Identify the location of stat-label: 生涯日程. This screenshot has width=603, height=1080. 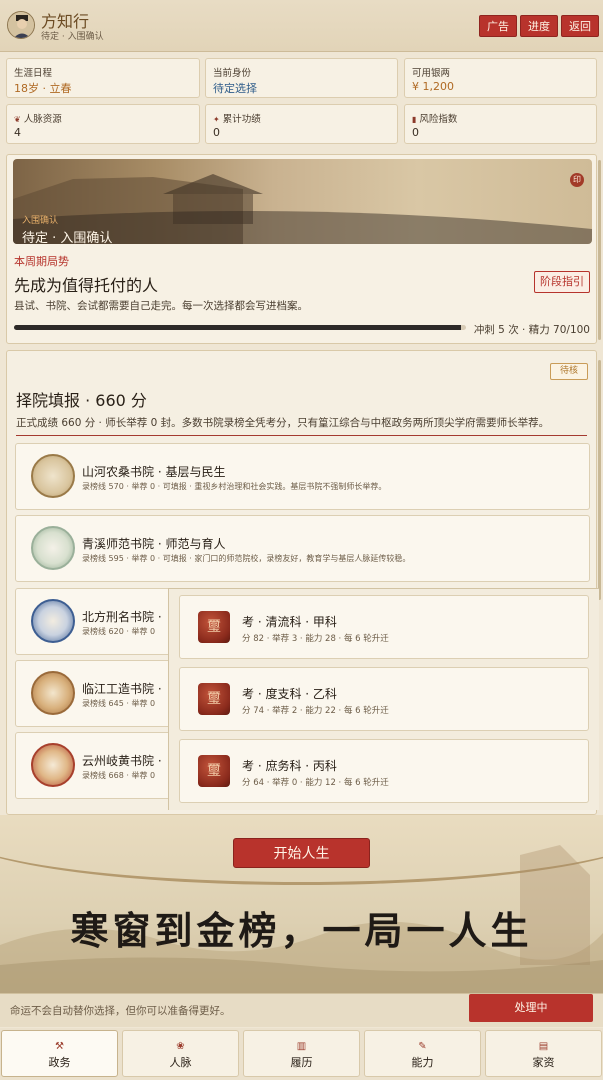
(33, 73).